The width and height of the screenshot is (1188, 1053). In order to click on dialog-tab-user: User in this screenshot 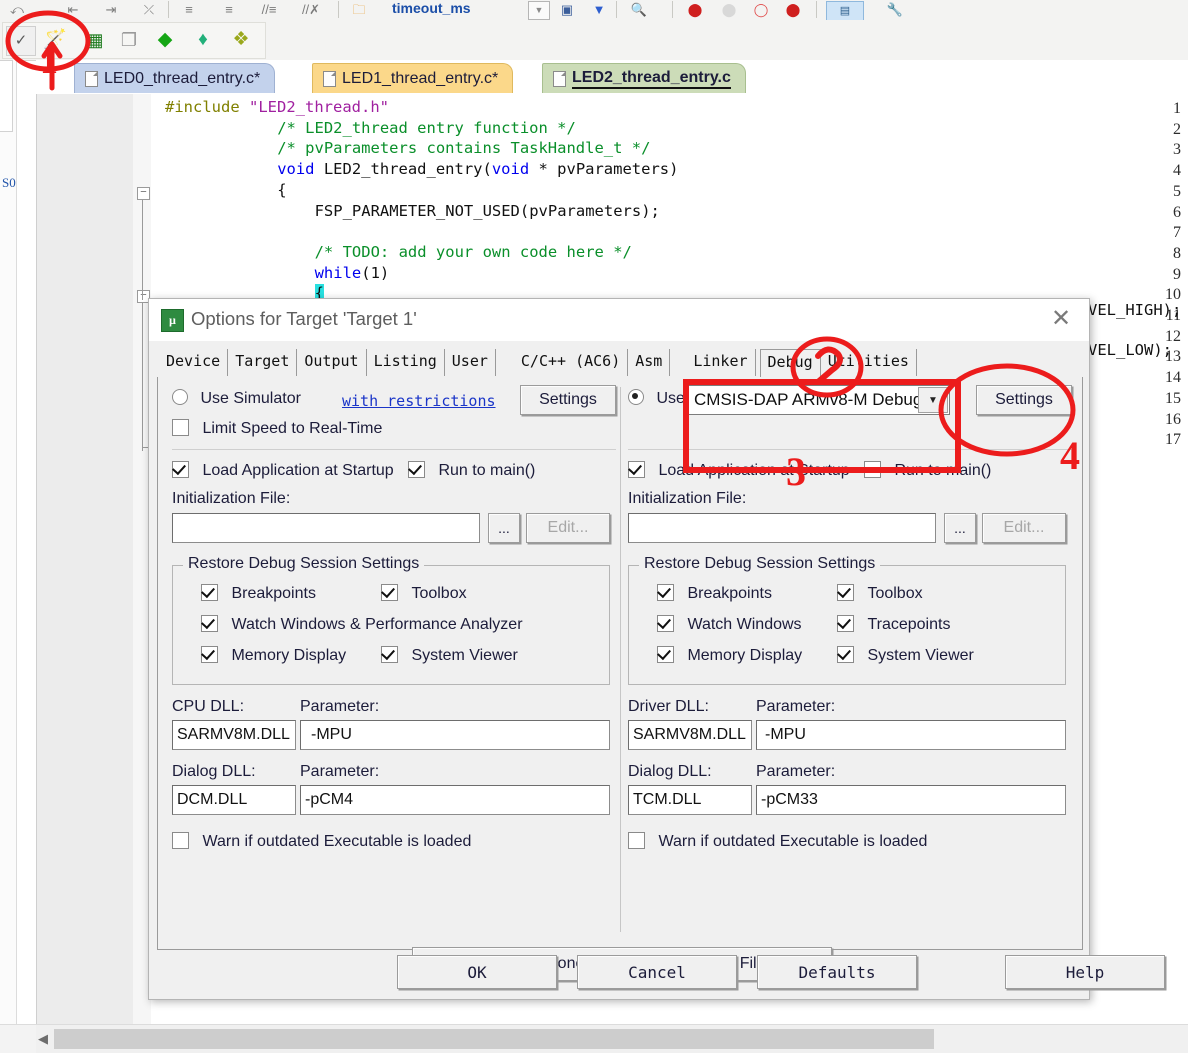, I will do `click(470, 362)`.